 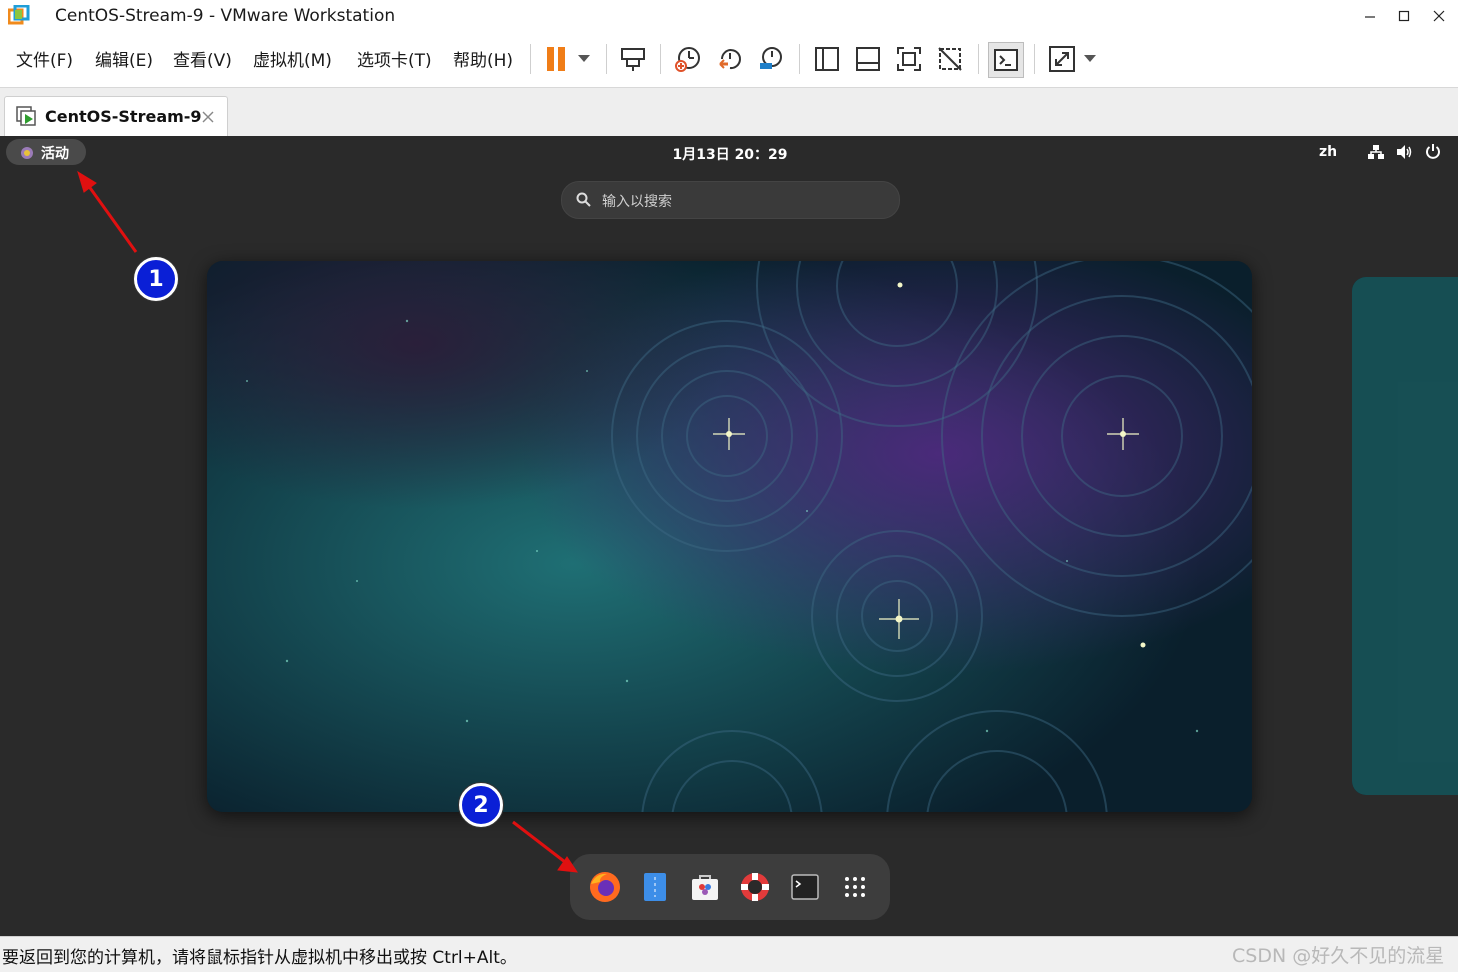 I want to click on status-message: 要返回到您的计算机，请将鼠标指针从虚拟机中移出或按 Ctrl+Alt。, so click(x=259, y=958).